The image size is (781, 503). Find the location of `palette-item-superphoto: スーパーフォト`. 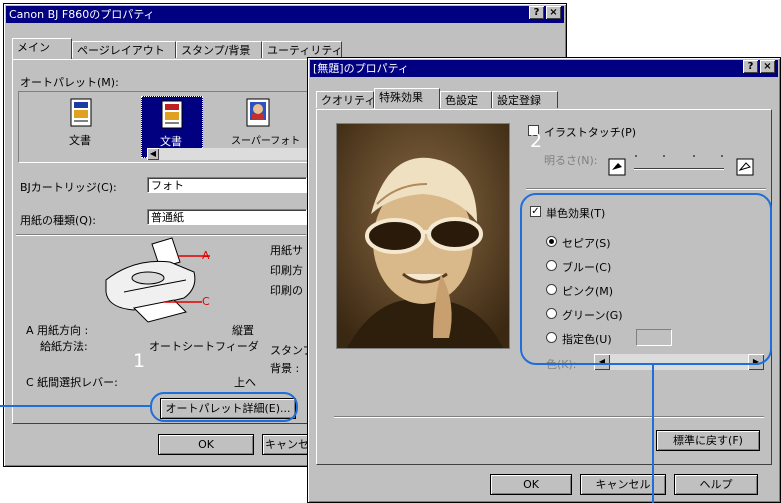

palette-item-superphoto: スーパーフォト is located at coordinates (265, 126).